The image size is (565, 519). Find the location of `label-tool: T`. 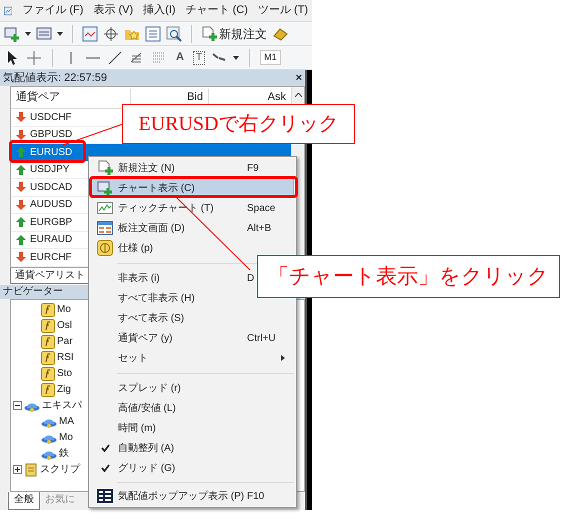

label-tool: T is located at coordinates (199, 57).